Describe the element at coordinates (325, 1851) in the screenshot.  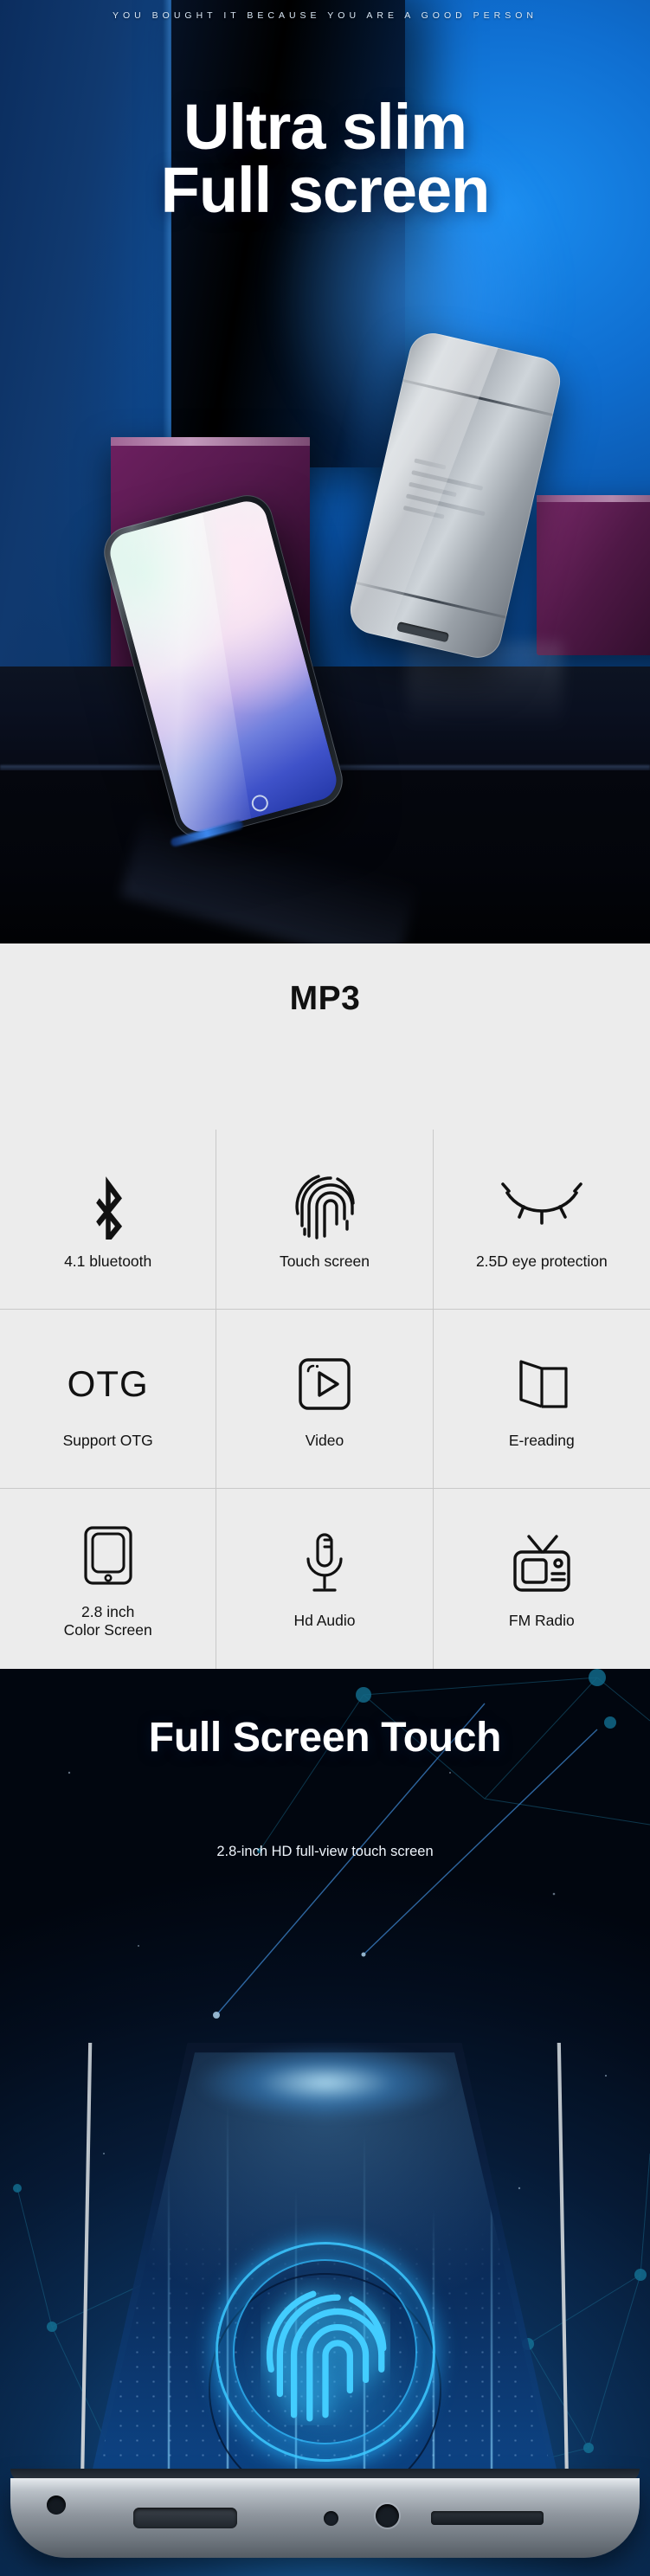
I see `touch-subtitle: 2.8-inch HD full-view touch screen` at that location.